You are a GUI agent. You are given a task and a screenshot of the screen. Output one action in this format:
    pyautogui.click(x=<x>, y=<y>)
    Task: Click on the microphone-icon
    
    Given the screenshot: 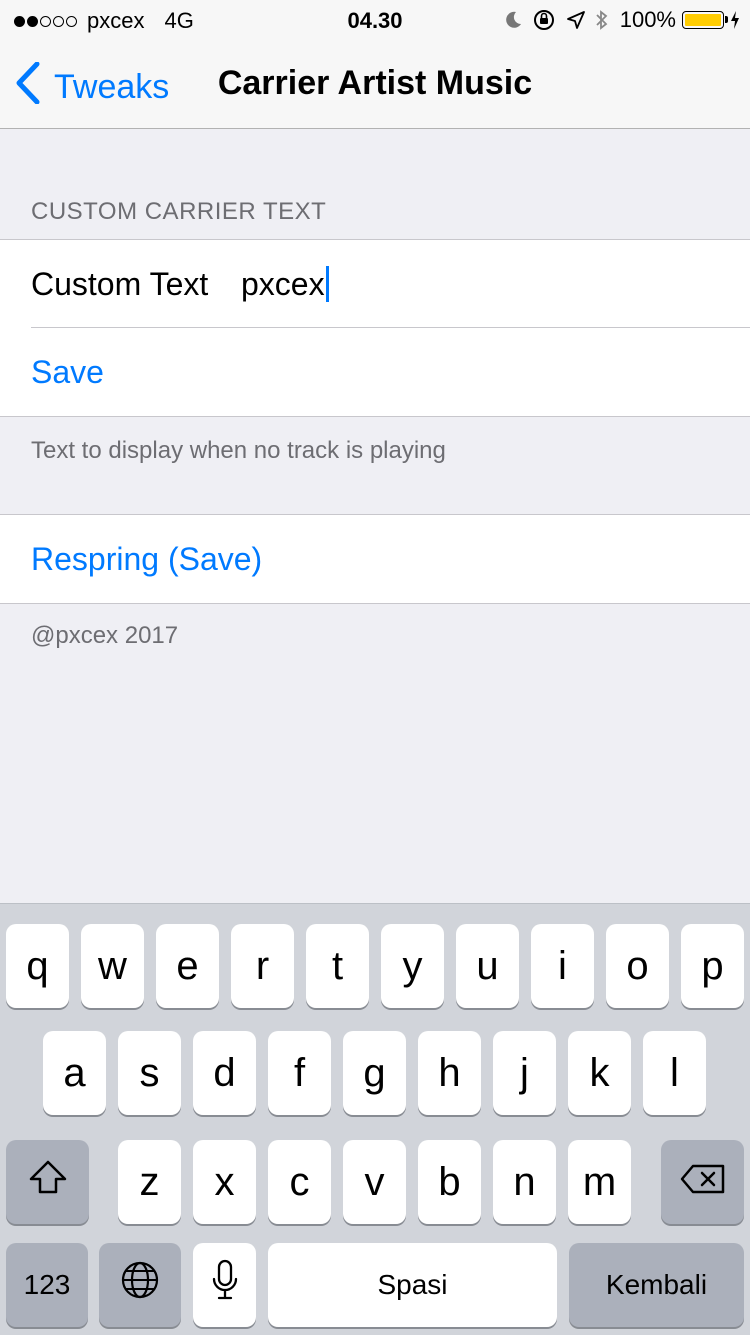 What is the action you would take?
    pyautogui.click(x=225, y=1285)
    